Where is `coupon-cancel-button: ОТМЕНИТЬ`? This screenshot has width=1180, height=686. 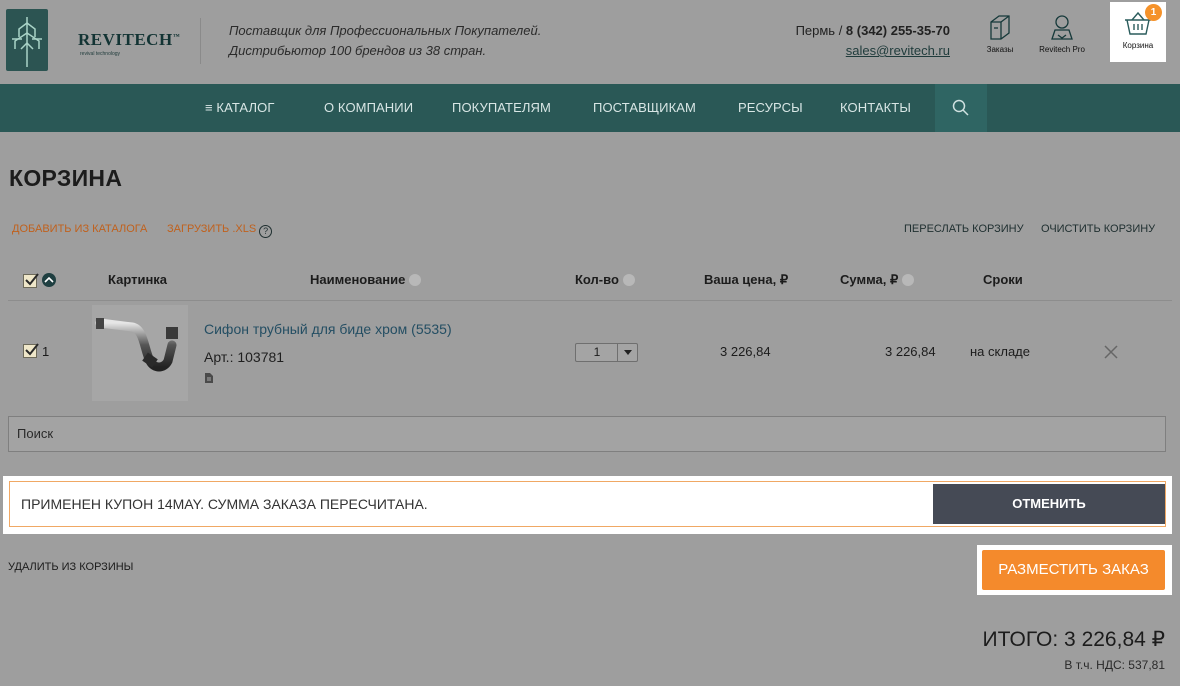
coupon-cancel-button: ОТМЕНИТЬ is located at coordinates (1049, 504).